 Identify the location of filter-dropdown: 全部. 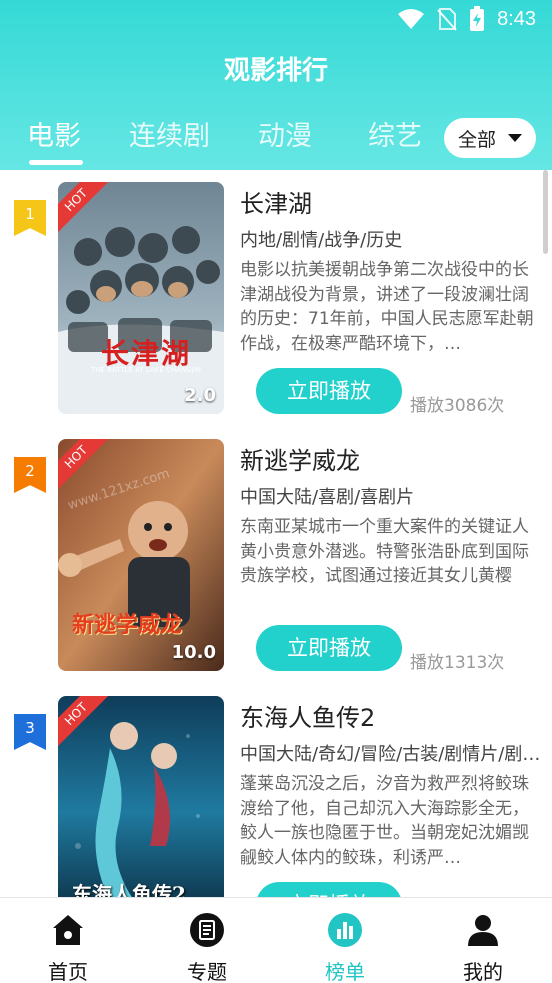
(490, 138).